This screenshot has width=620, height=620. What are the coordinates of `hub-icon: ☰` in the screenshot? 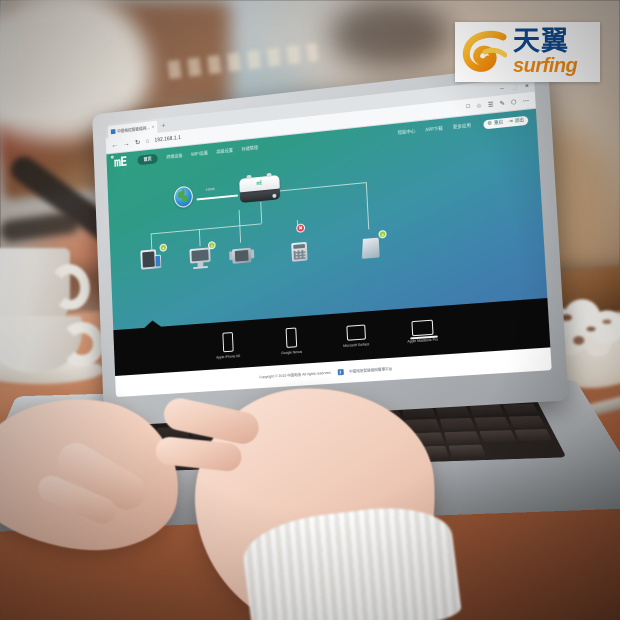 It's located at (491, 105).